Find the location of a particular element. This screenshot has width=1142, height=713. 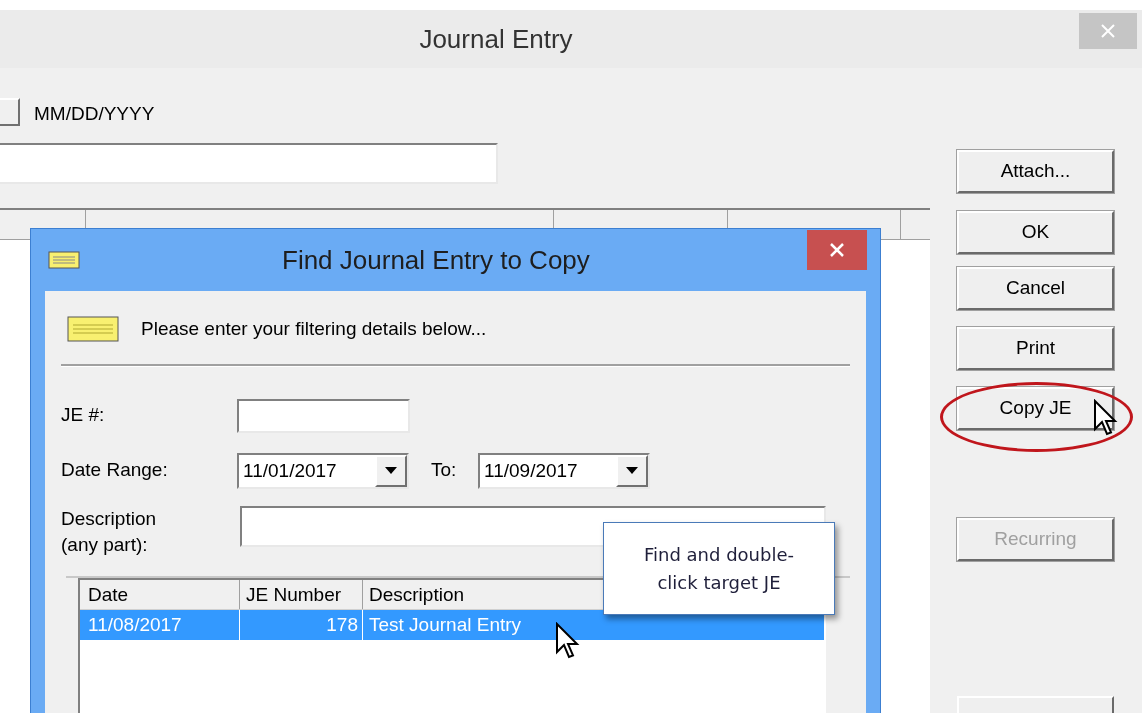

dialog-button: Print is located at coordinates (1035, 348).